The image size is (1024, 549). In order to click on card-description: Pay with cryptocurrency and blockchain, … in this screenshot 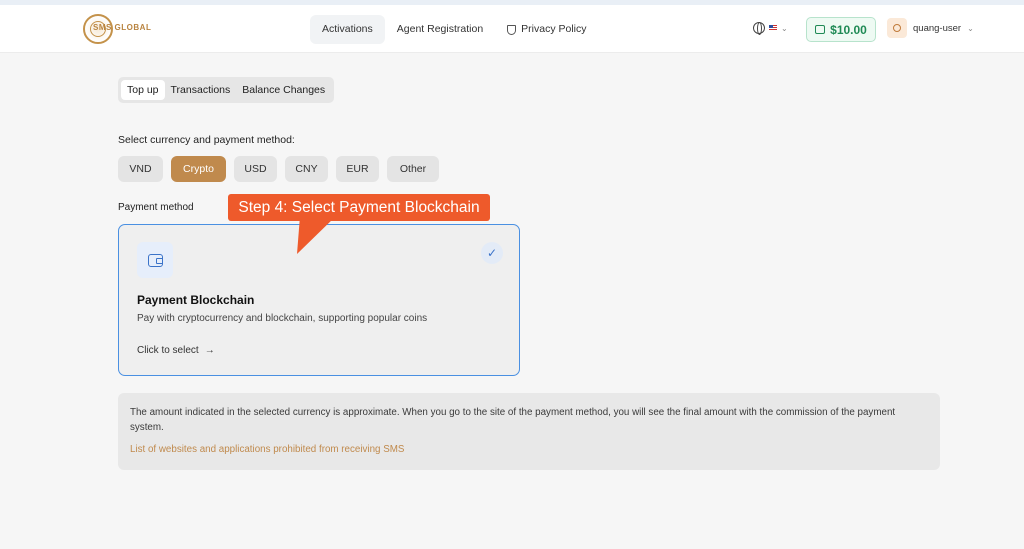, I will do `click(282, 318)`.